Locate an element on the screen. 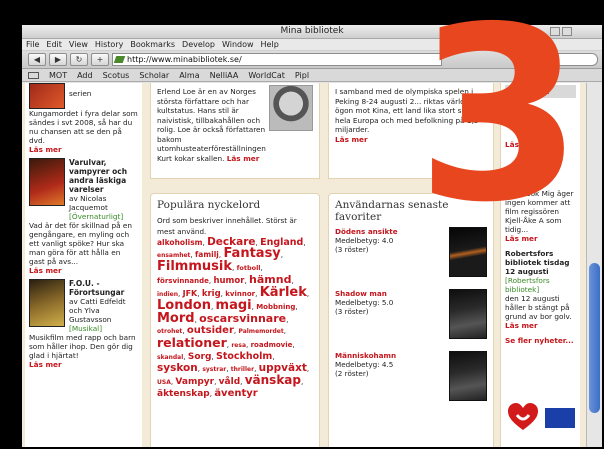 The height and width of the screenshot is (449, 604). tag-link: ensamhet is located at coordinates (173, 255).